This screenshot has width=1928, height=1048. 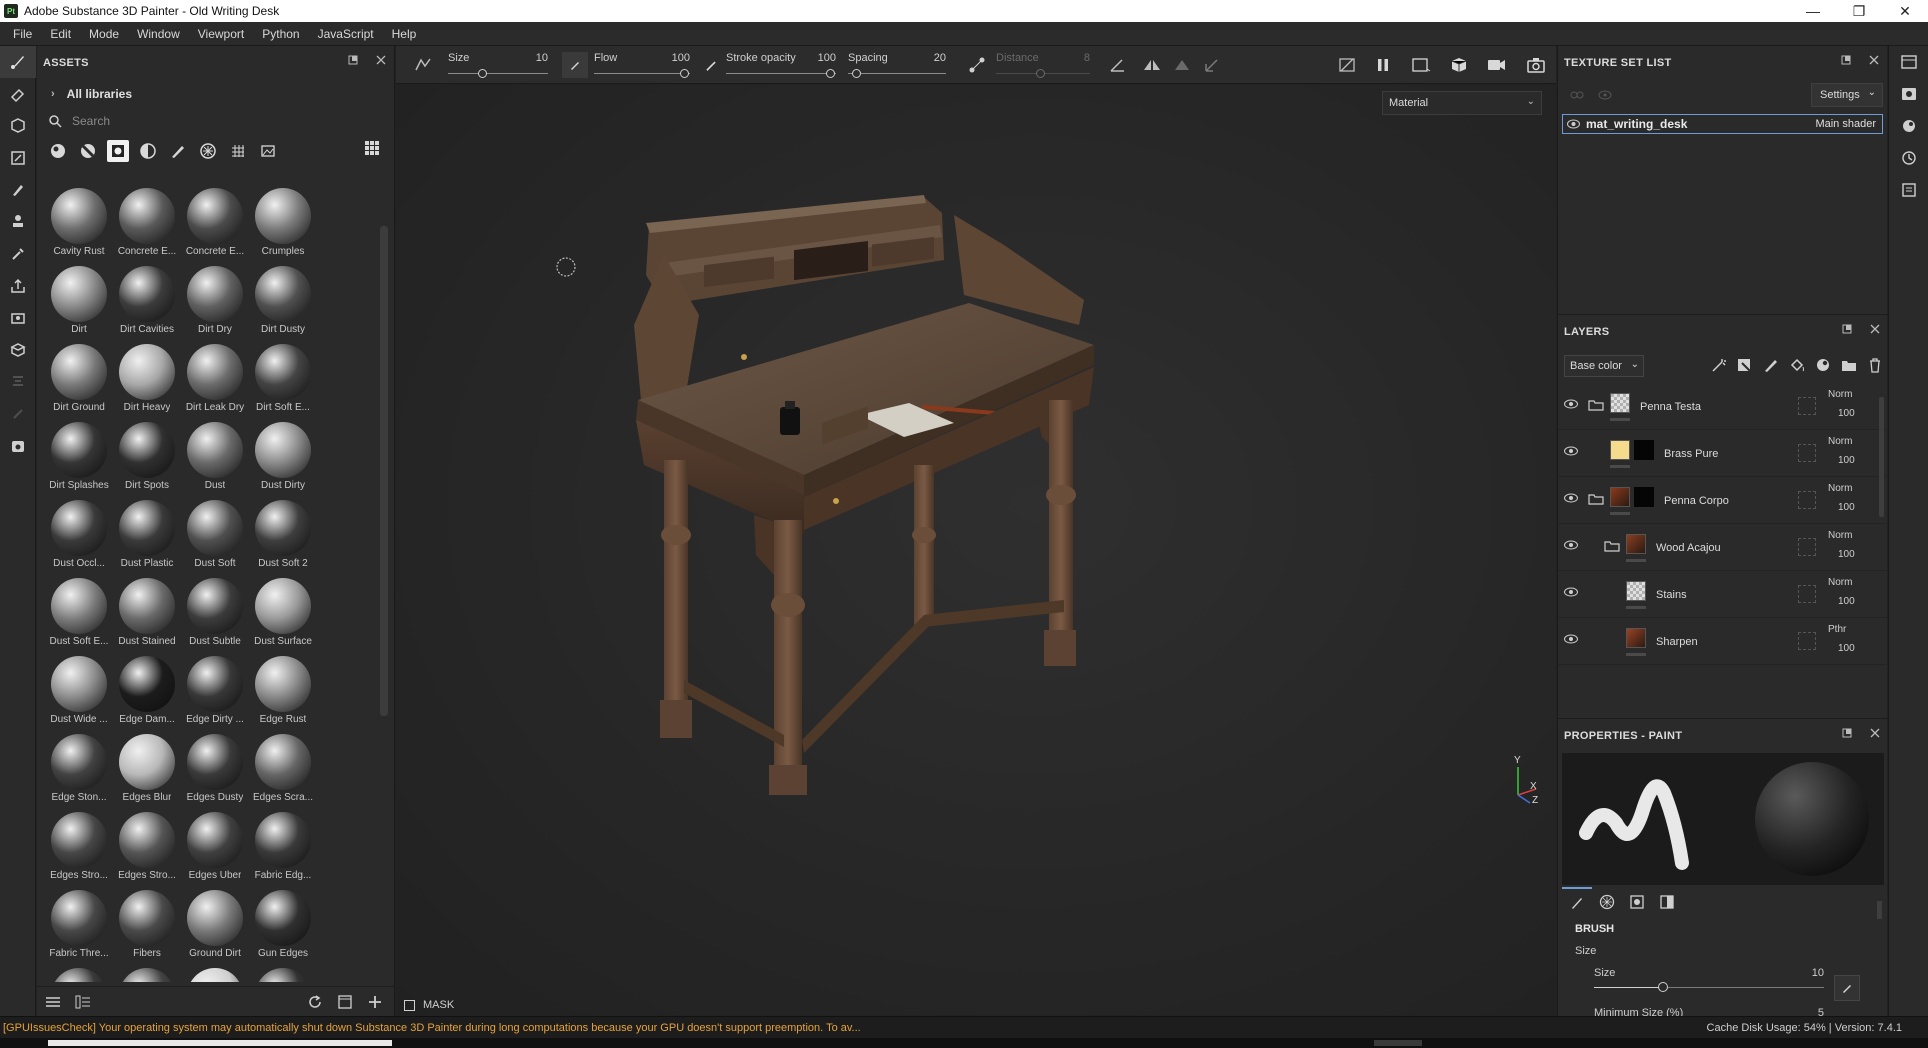 What do you see at coordinates (1859, 11) in the screenshot?
I see `maximize-button: ❐` at bounding box center [1859, 11].